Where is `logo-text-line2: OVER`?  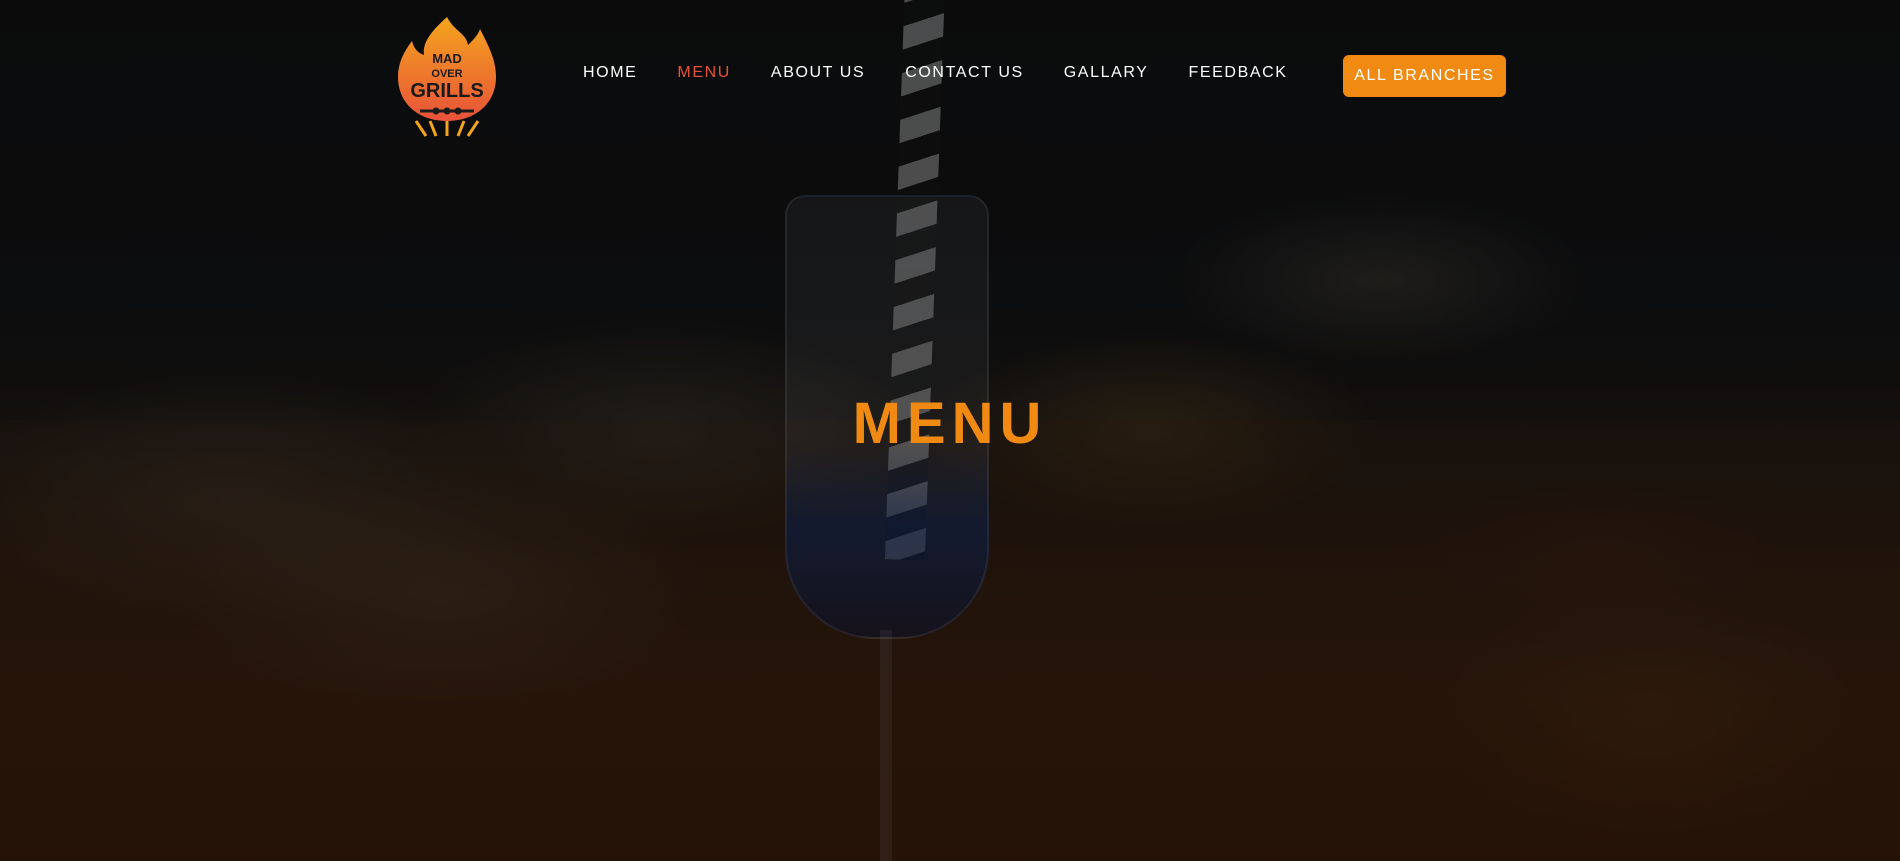
logo-text-line2: OVER is located at coordinates (446, 74).